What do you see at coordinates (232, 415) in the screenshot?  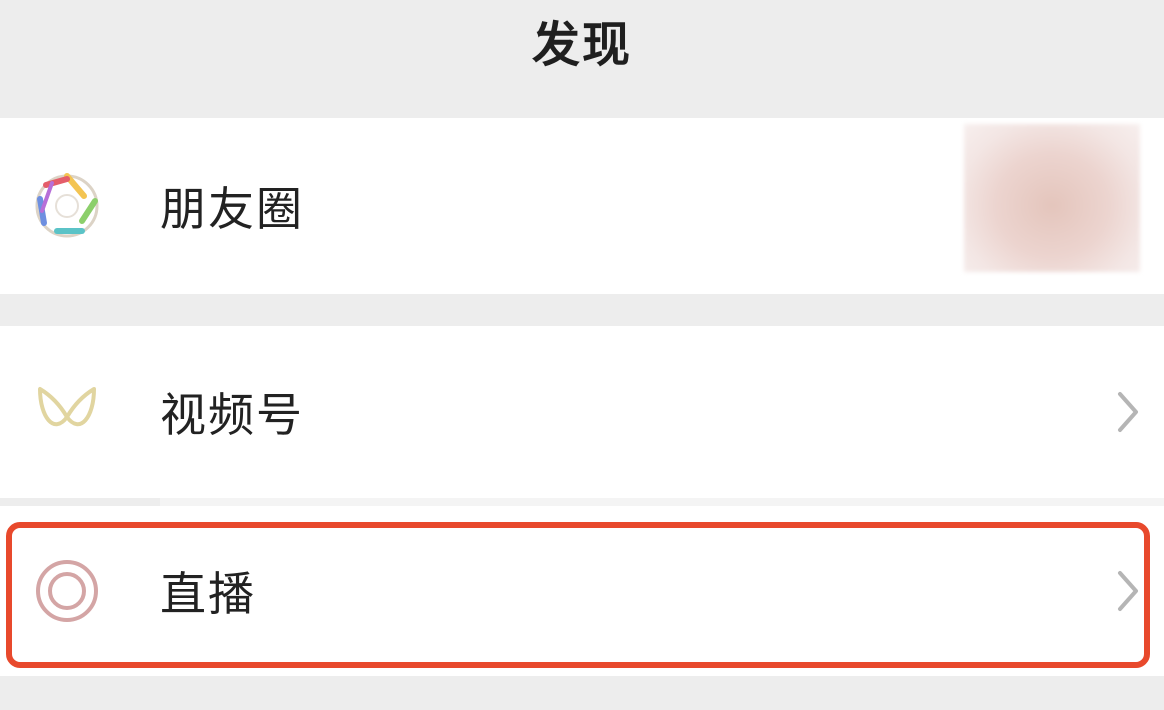 I see `channels-label: 视频号` at bounding box center [232, 415].